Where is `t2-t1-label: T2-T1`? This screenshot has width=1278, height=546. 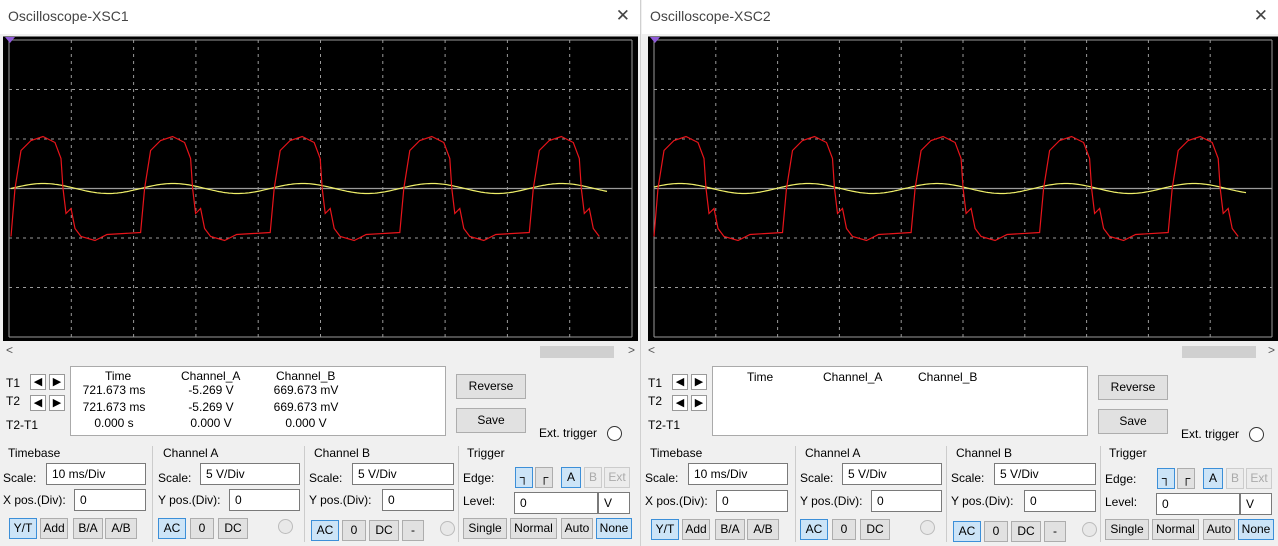 t2-t1-label: T2-T1 is located at coordinates (664, 425).